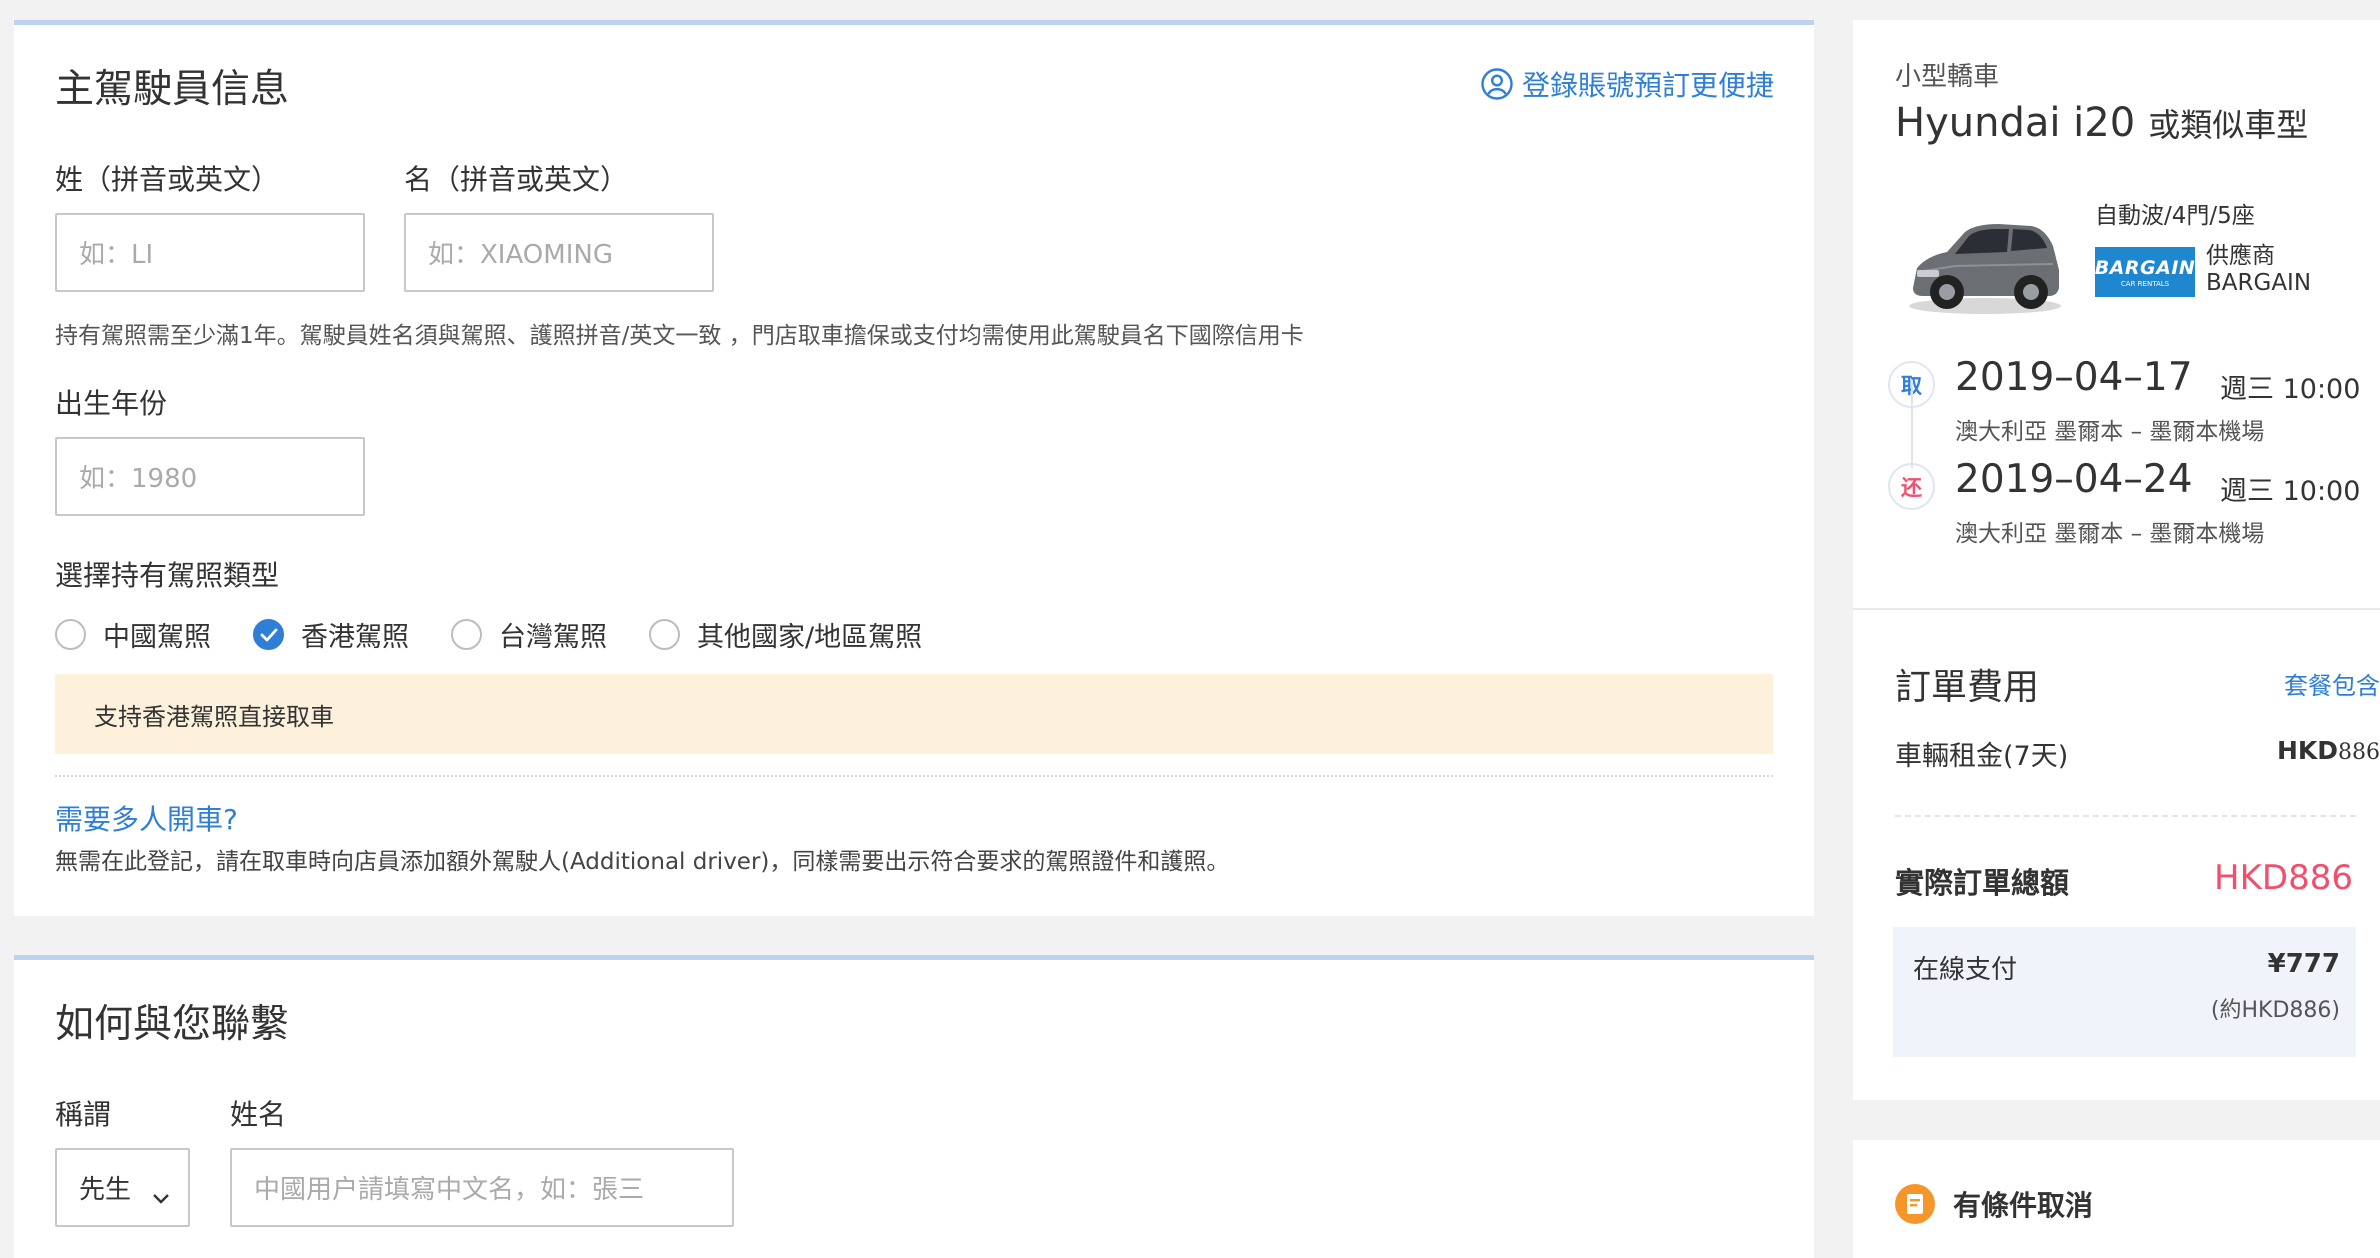  I want to click on rental-fee-label: 車輛租金(7天), so click(1982, 756).